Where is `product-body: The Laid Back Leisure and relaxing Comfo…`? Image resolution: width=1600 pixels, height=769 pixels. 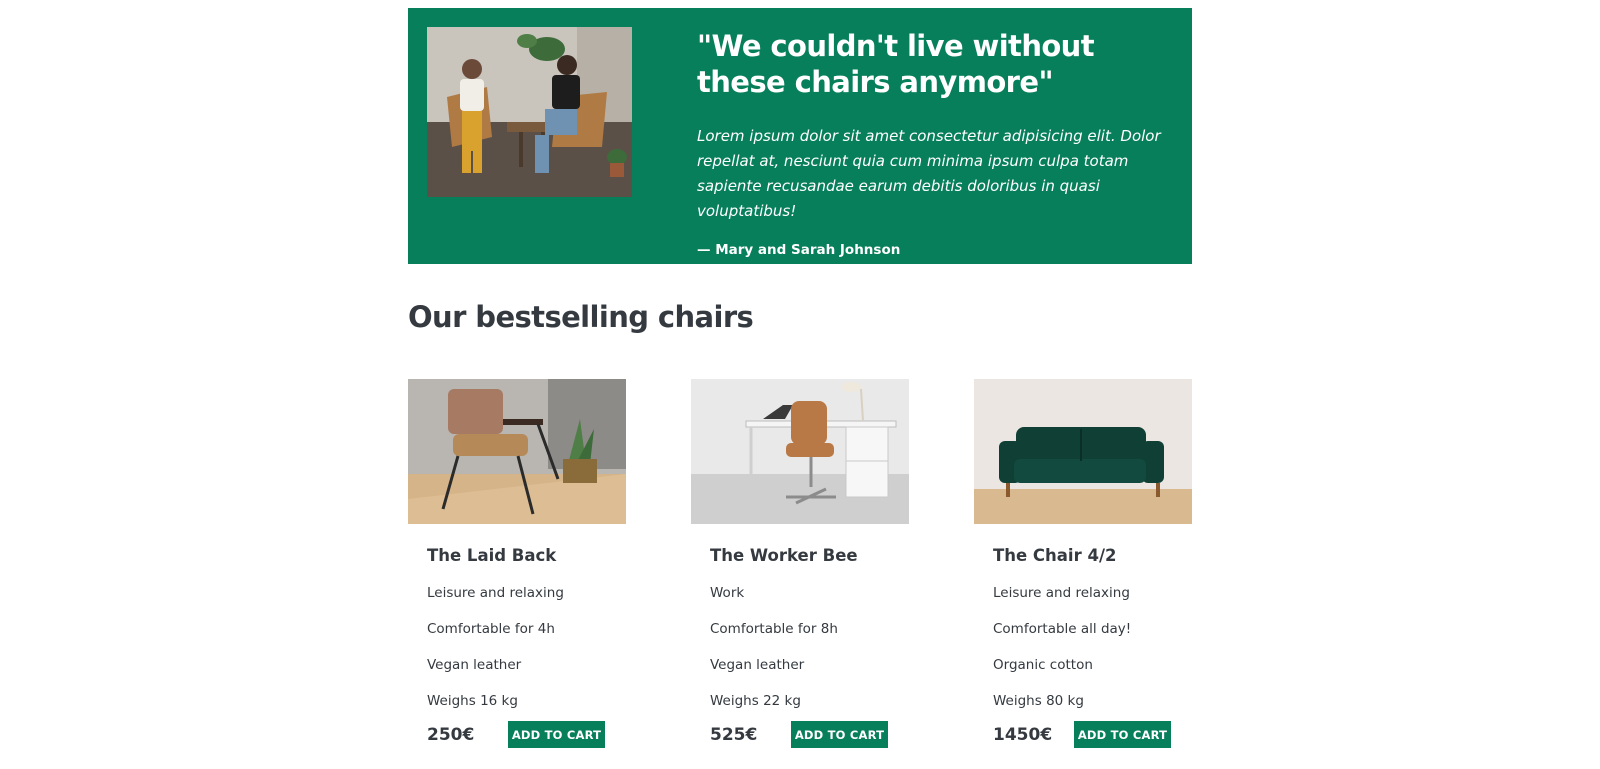 product-body: The Laid Back Leisure and relaxing Comfo… is located at coordinates (517, 647).